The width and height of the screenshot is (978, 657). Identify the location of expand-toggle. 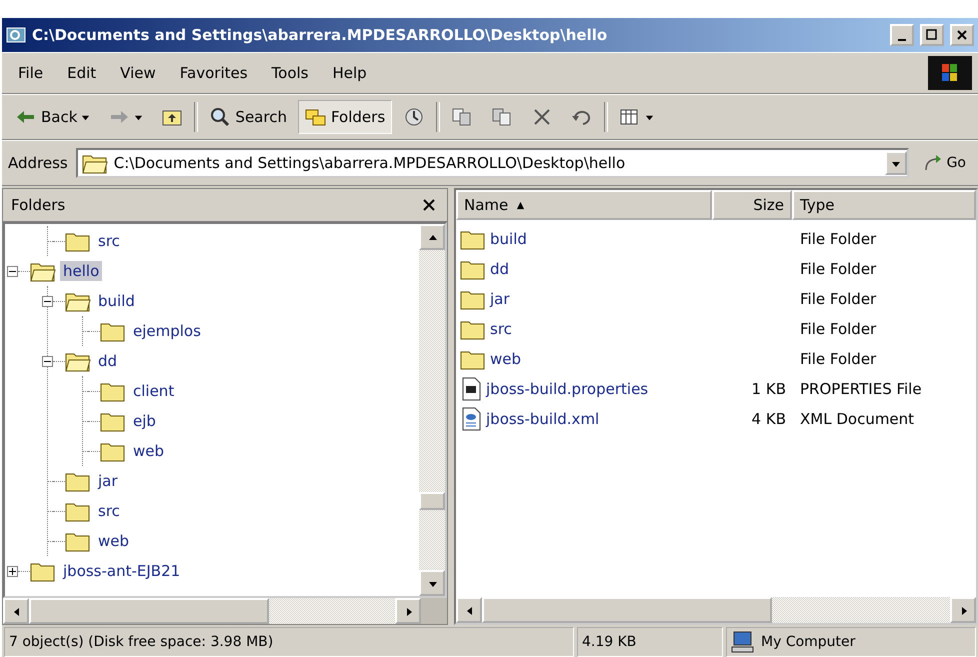
(12, 571).